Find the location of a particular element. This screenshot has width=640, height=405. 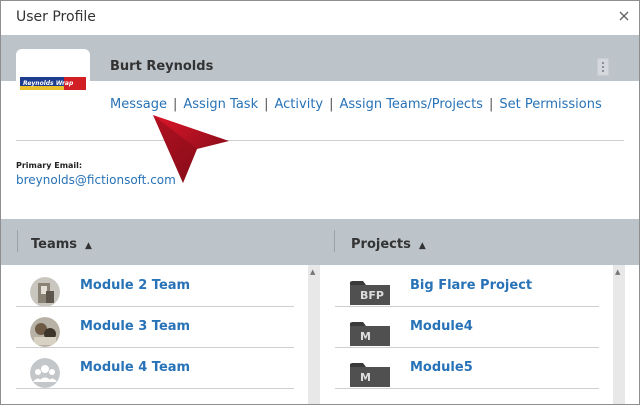

list-item: Module 3 Team is located at coordinates (162, 327).